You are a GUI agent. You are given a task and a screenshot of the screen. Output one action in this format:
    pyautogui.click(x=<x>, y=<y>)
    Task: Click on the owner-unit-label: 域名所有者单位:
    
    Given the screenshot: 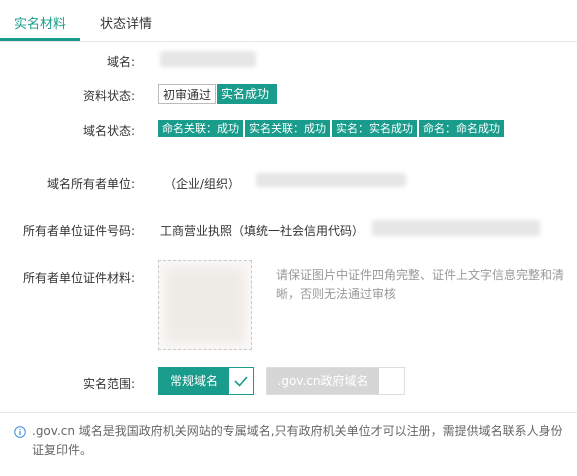 What is the action you would take?
    pyautogui.click(x=90, y=184)
    